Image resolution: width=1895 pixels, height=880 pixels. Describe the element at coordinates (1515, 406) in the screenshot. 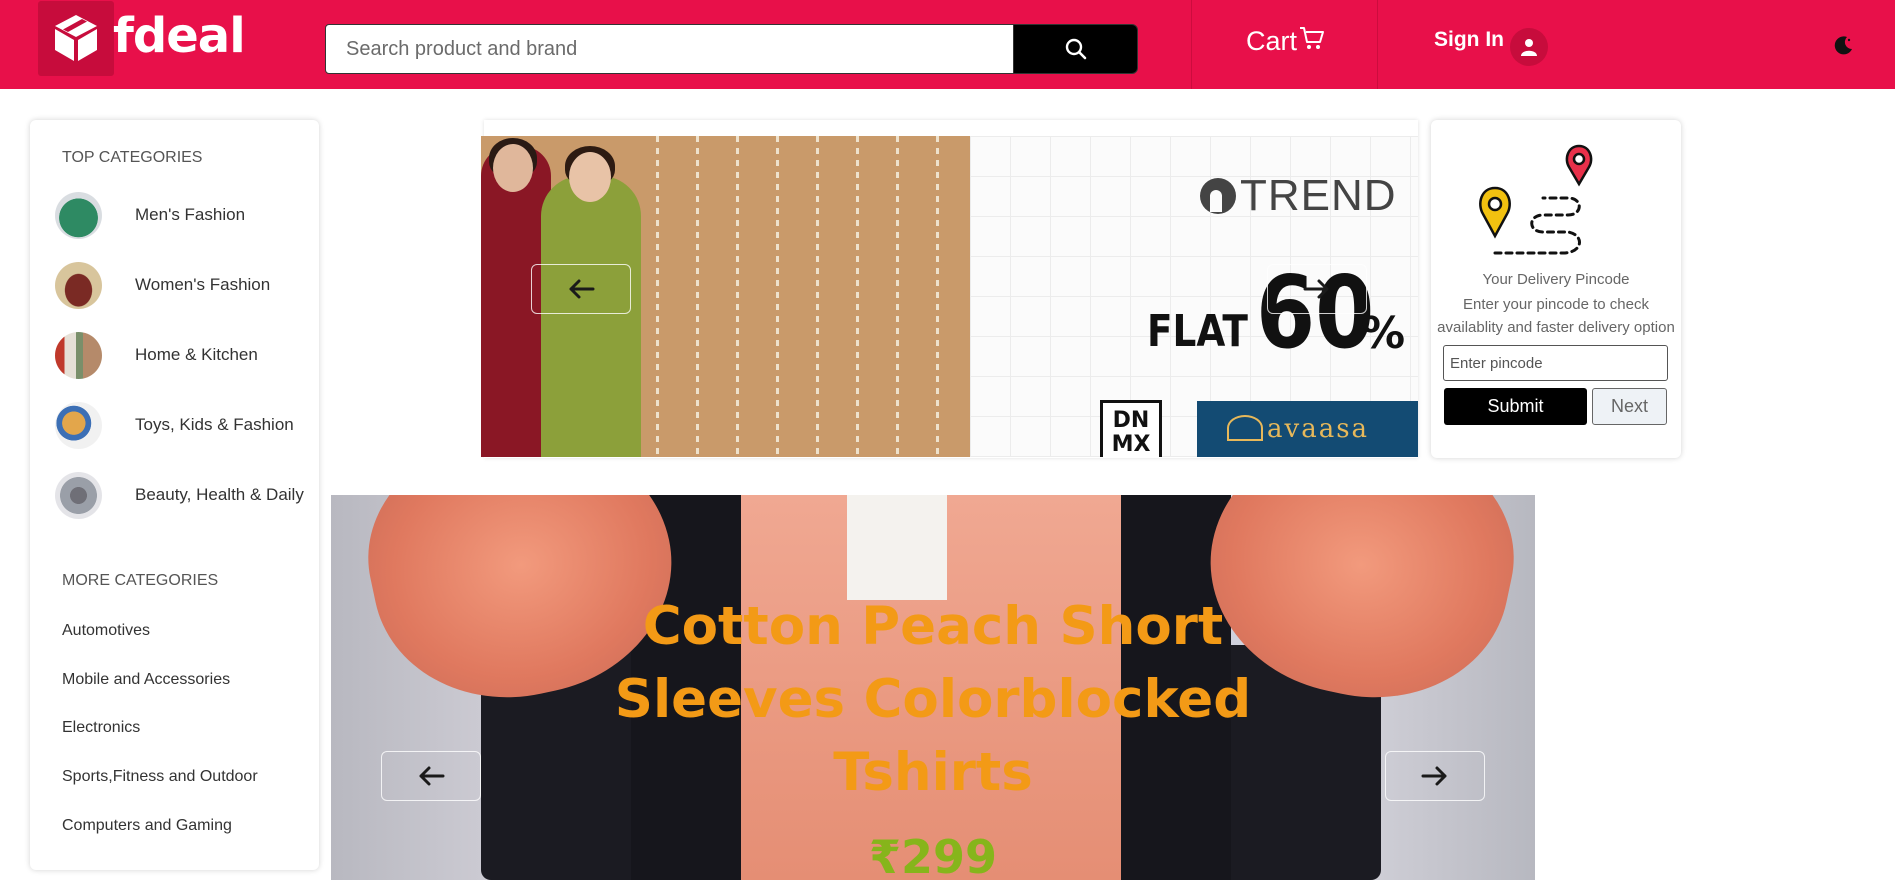

I see `pincode-submit-button: Submit` at that location.